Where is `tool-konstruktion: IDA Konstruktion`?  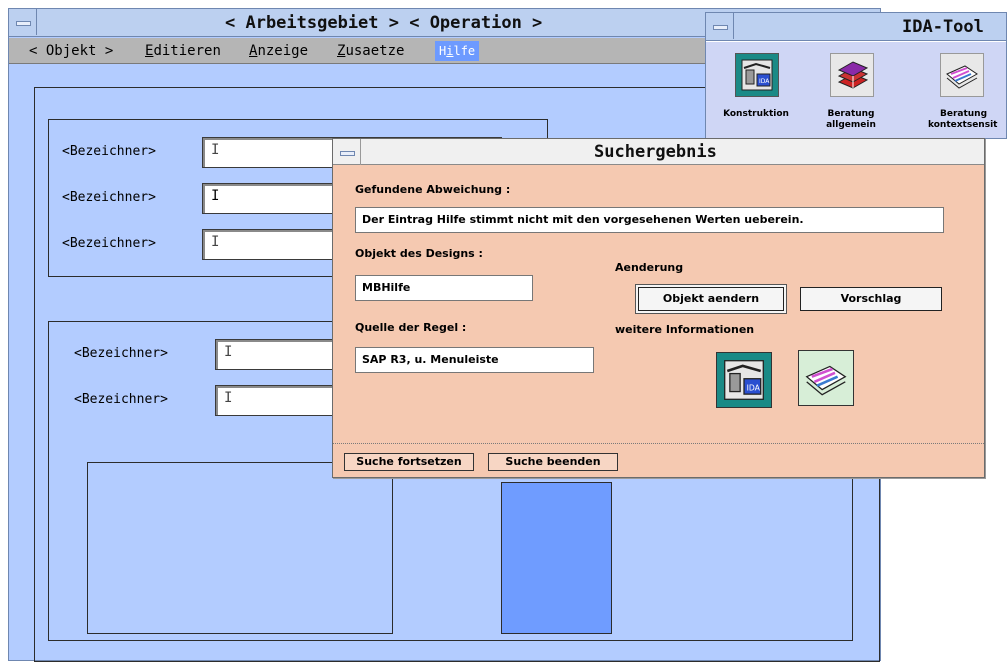 tool-konstruktion: IDA Konstruktion is located at coordinates (756, 90).